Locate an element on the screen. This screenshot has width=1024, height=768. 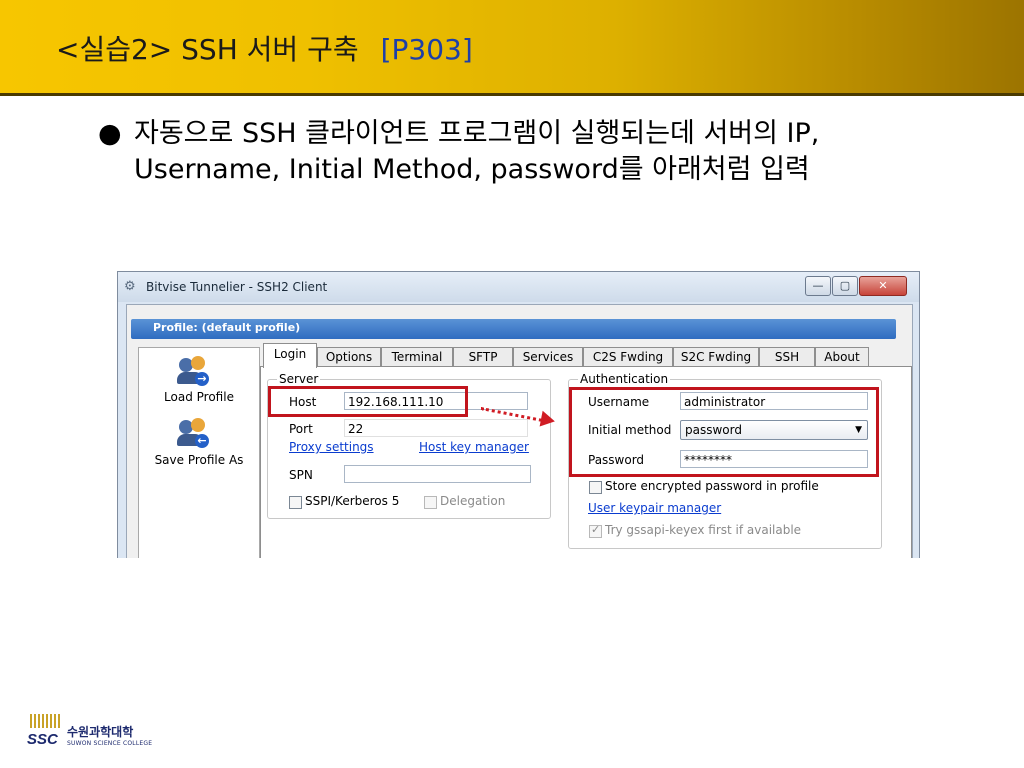
delegation-label: Delegation is located at coordinates (473, 501).